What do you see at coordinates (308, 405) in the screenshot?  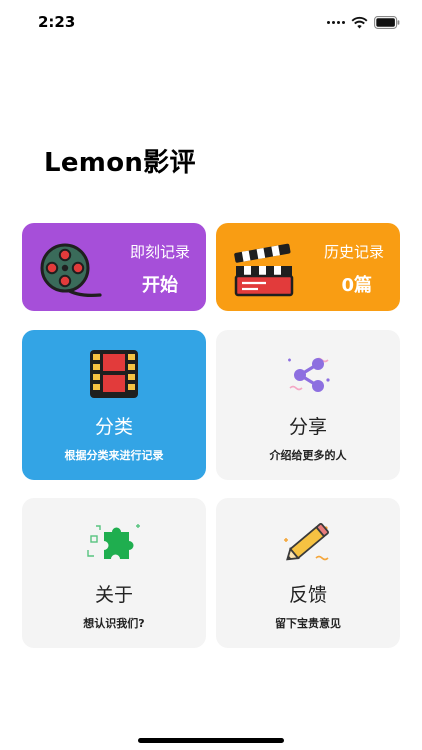 I see `share-card: 分享 介绍给更多的人` at bounding box center [308, 405].